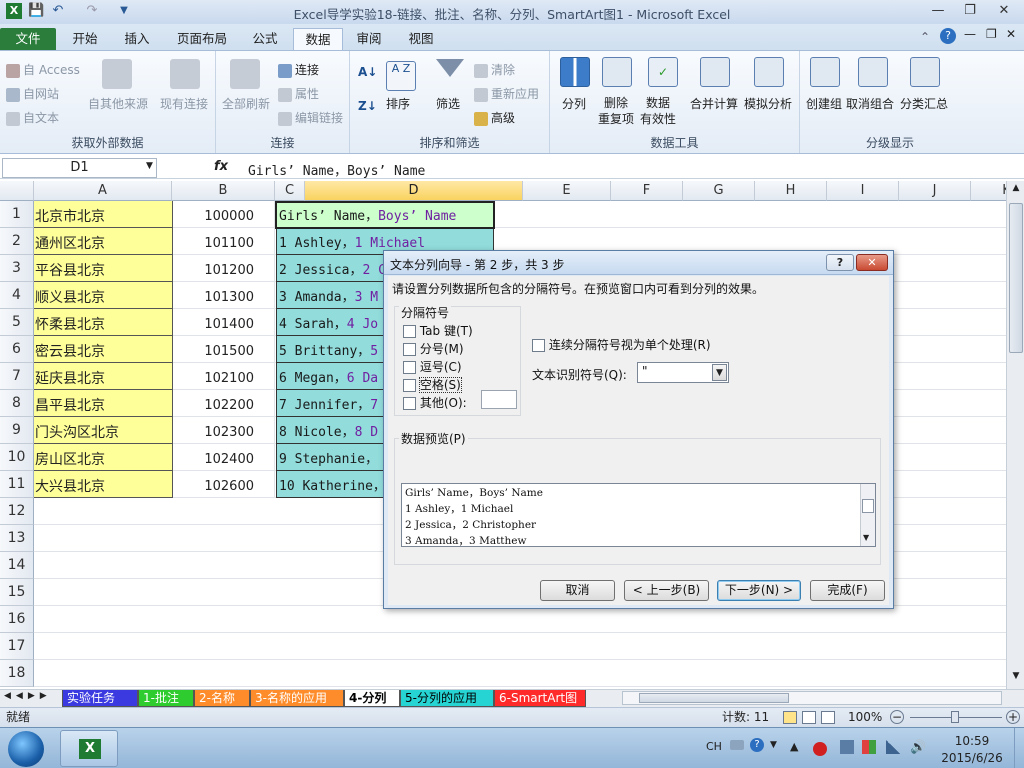 The height and width of the screenshot is (768, 1024). I want to click on cell-a: 房山区北京, so click(103, 457).